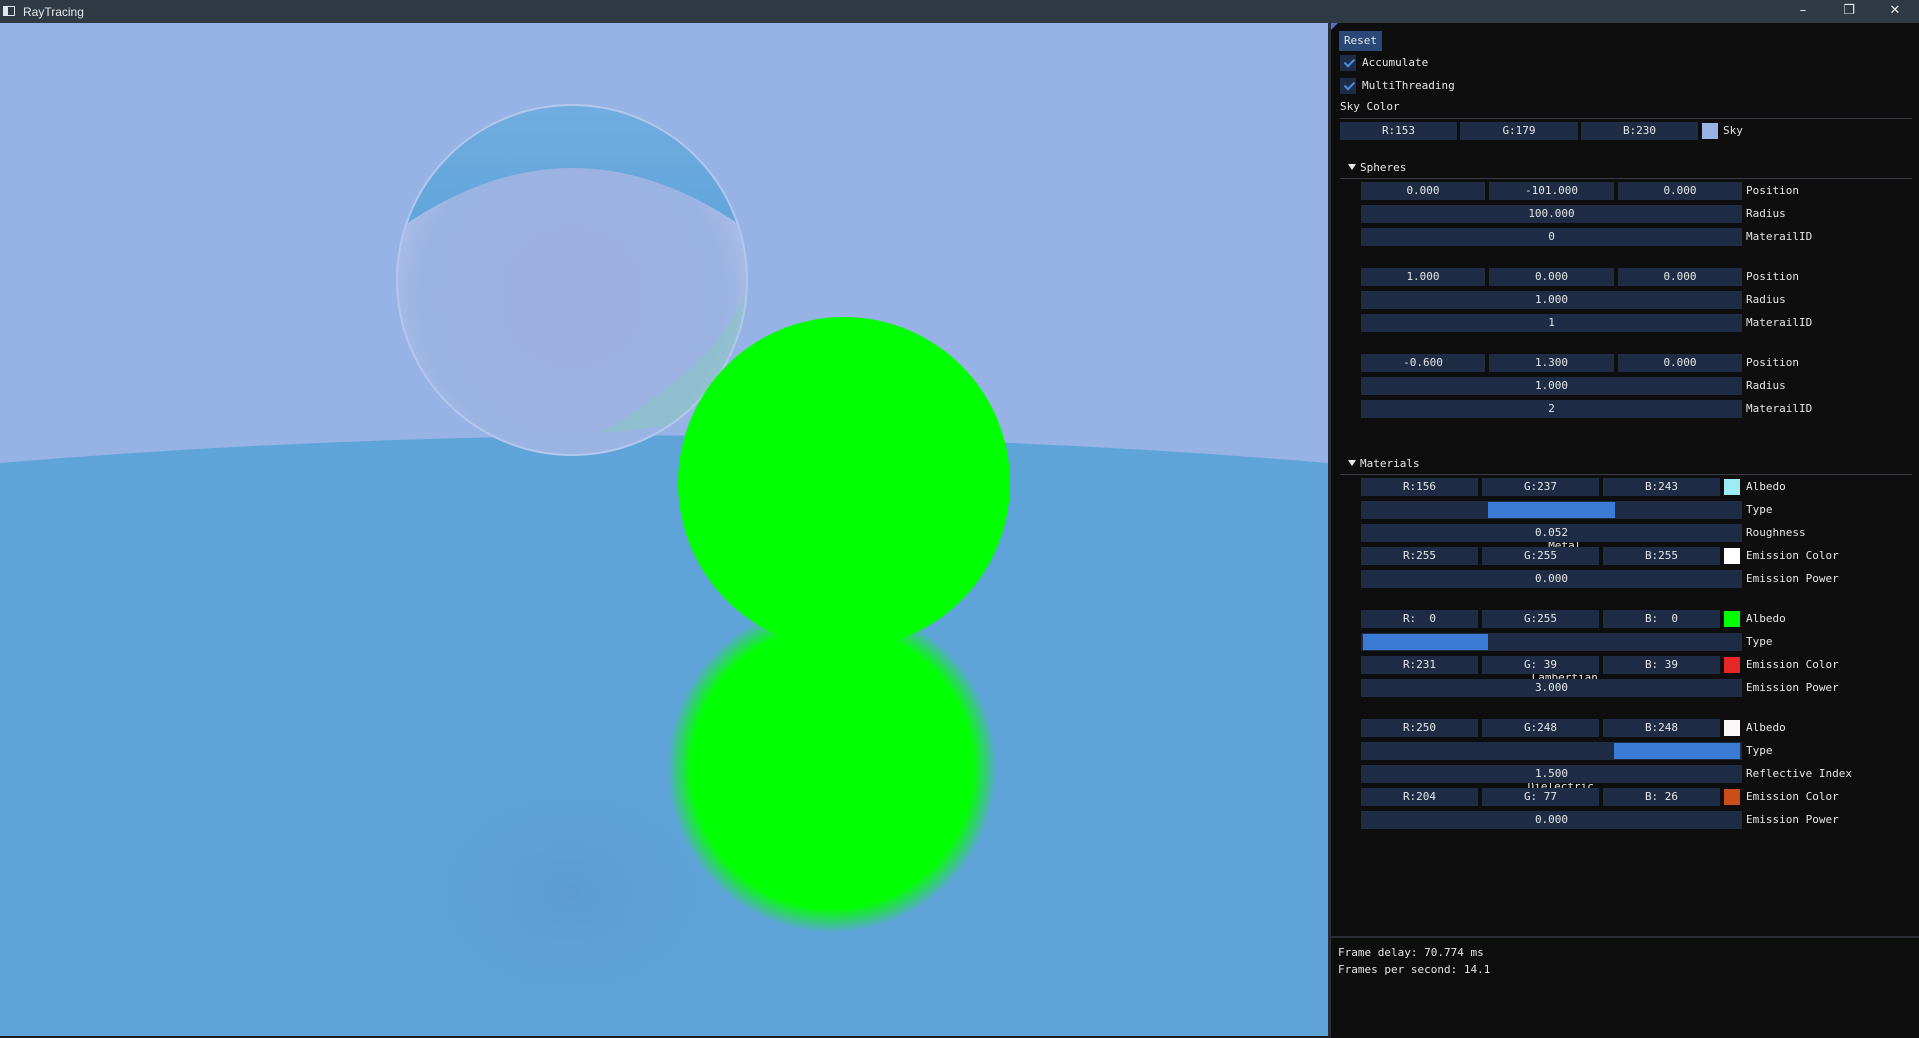 This screenshot has width=1919, height=1038. What do you see at coordinates (1661, 665) in the screenshot?
I see `emission-b-field: B: 39` at bounding box center [1661, 665].